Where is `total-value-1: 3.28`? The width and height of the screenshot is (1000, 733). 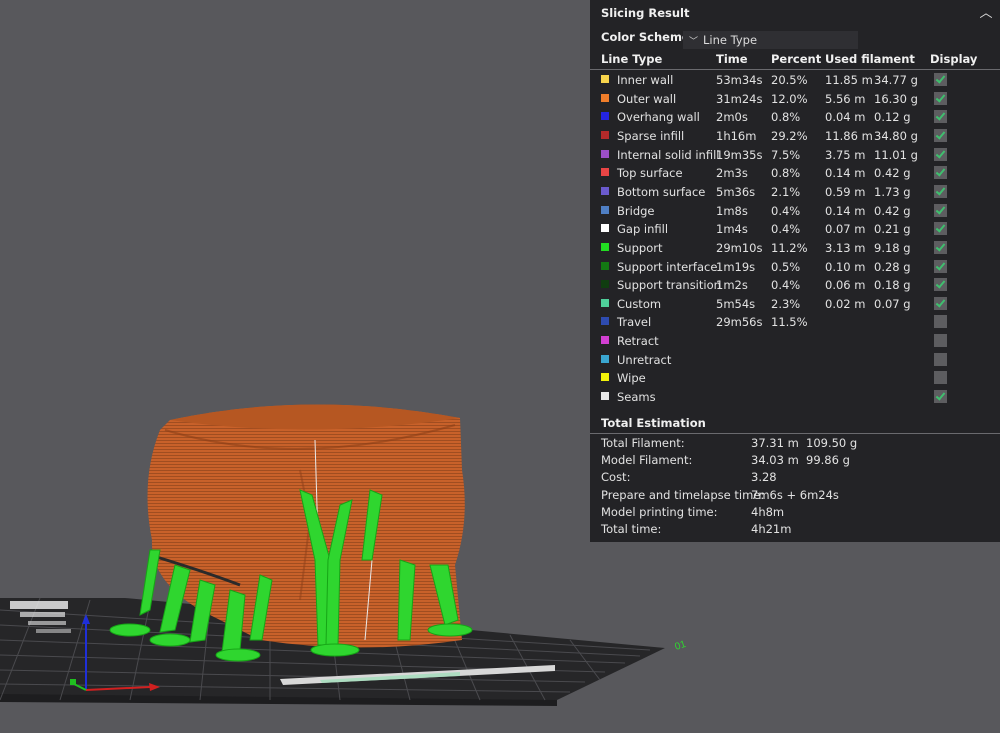
total-value-1: 3.28 is located at coordinates (764, 477).